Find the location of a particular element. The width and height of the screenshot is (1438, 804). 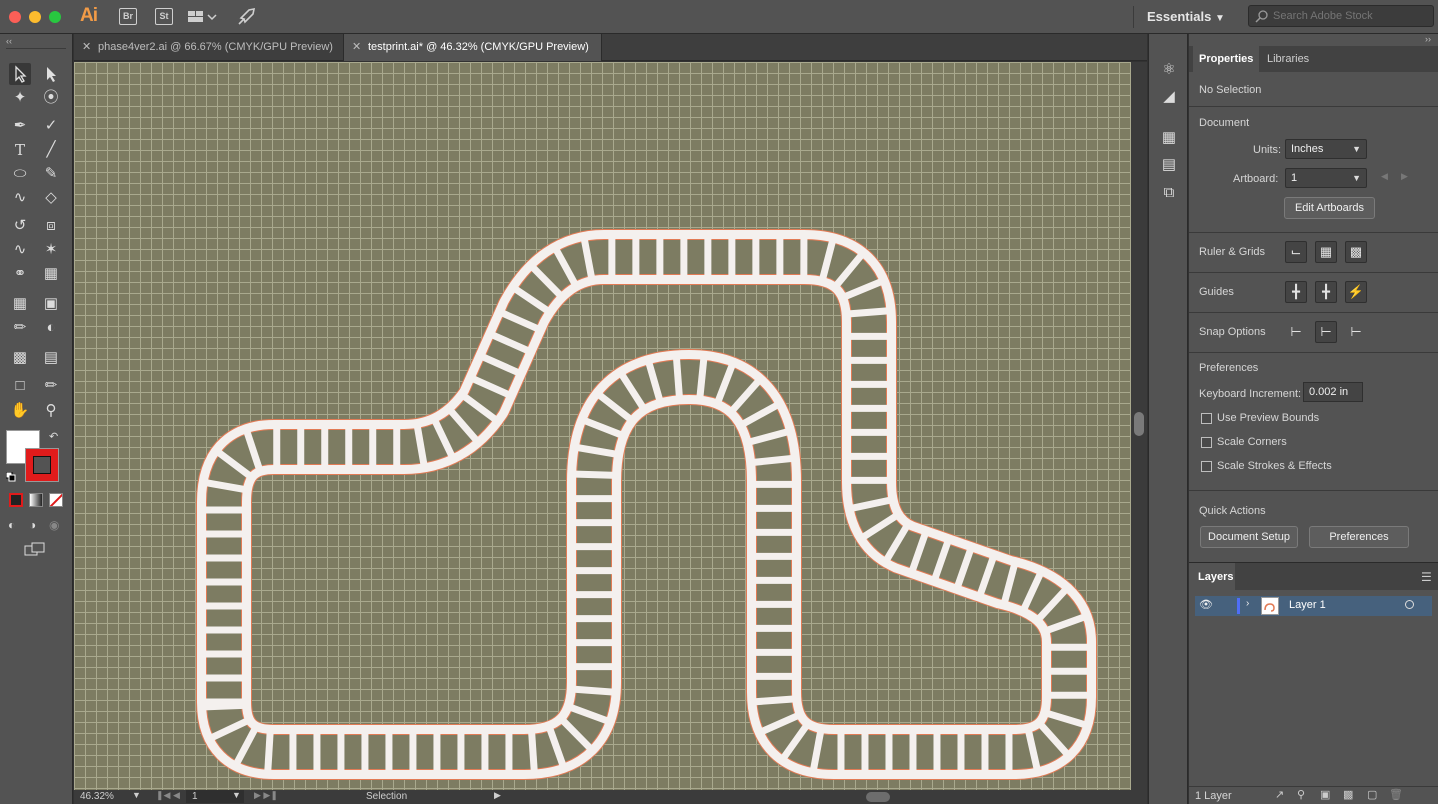

document-setup-button: Document Setup is located at coordinates (1249, 537).